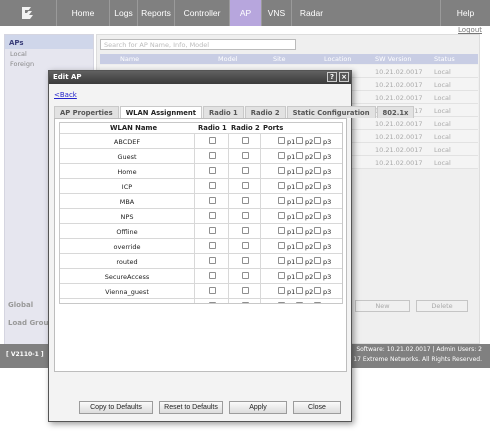  I want to click on nav-tab-home: Home, so click(82, 13).